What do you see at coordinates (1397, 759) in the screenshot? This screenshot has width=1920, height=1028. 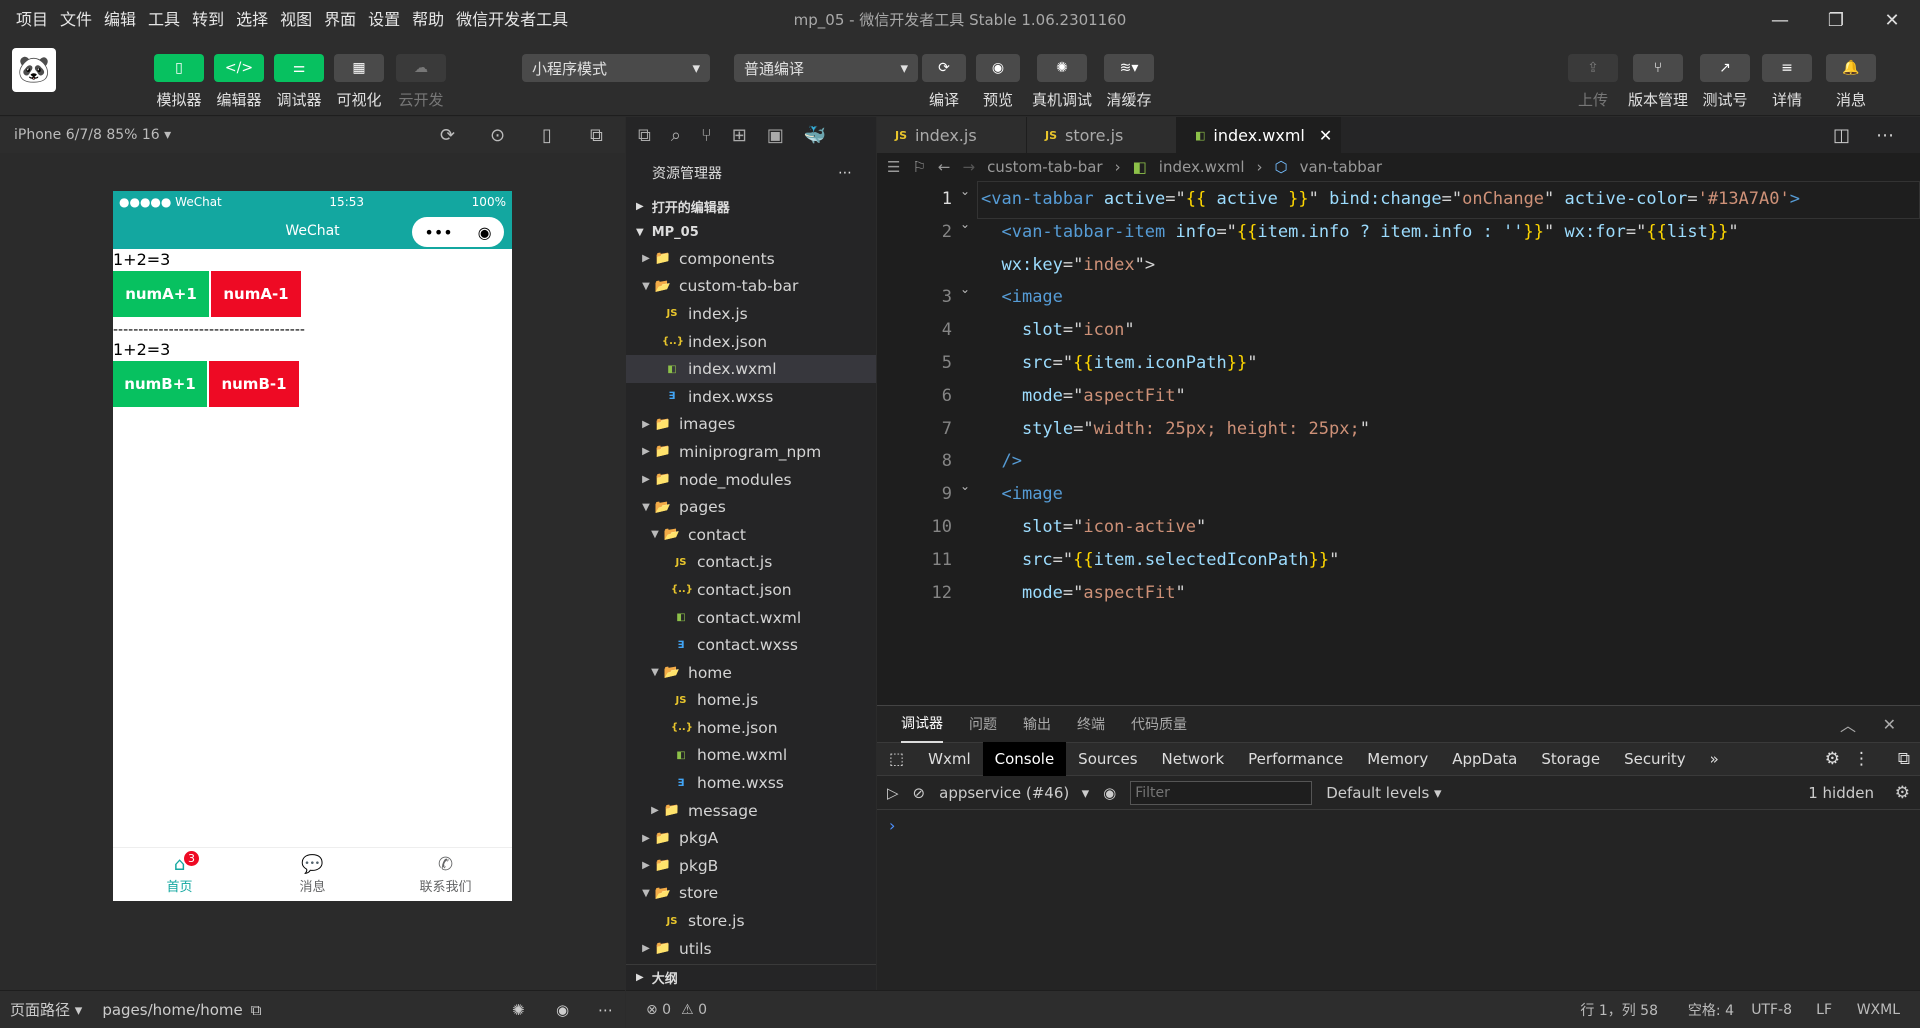 I see `devtab: Memory` at bounding box center [1397, 759].